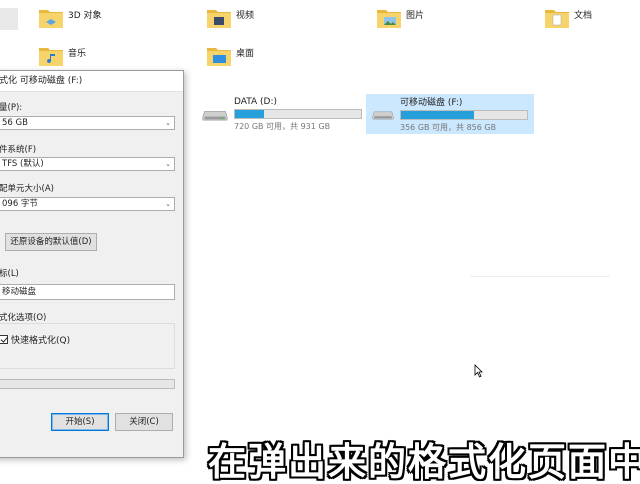 This screenshot has height=484, width=640. Describe the element at coordinates (9, 274) in the screenshot. I see `volume-label-label: 标(L)` at that location.